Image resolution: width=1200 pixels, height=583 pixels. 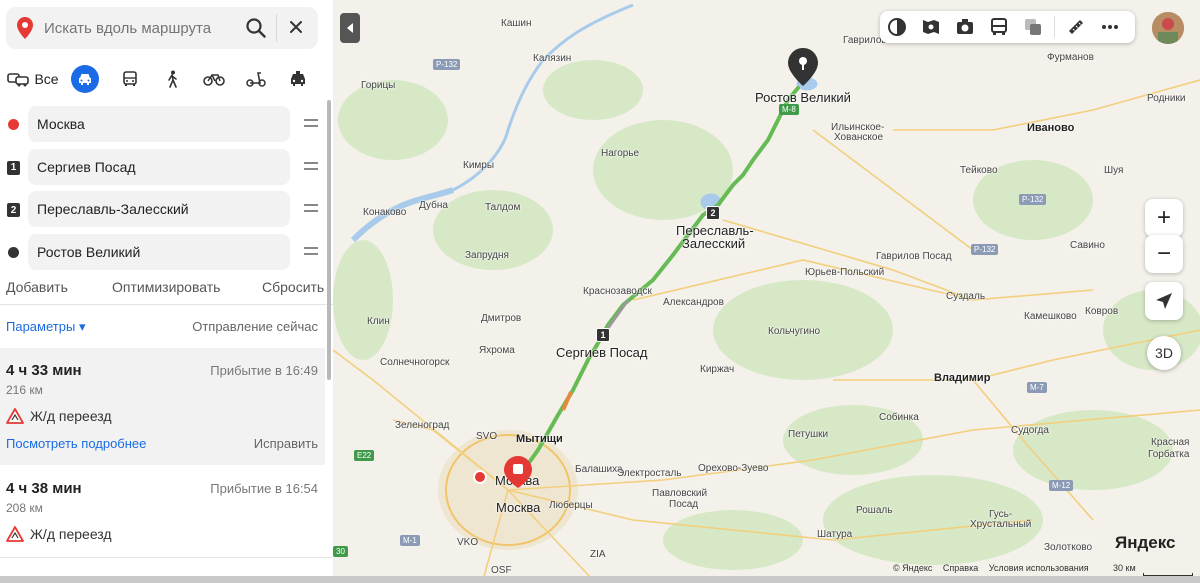 What do you see at coordinates (139, 28) in the screenshot?
I see `route-search-input` at bounding box center [139, 28].